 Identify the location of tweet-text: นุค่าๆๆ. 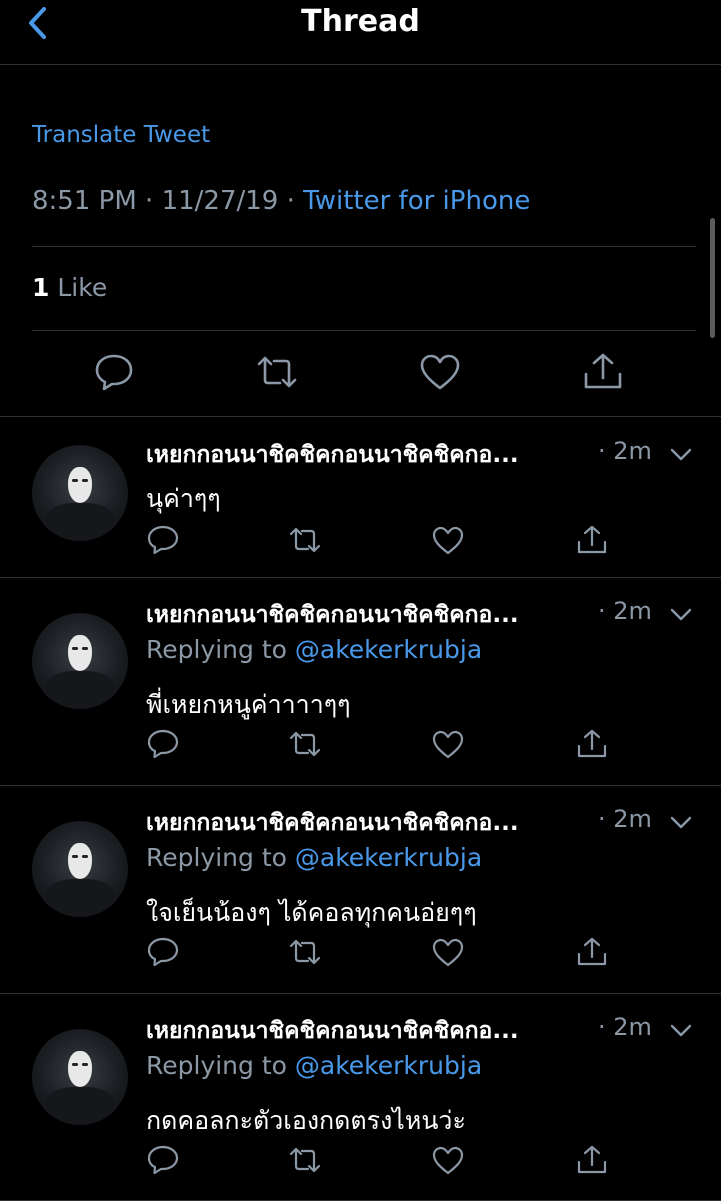
(183, 498).